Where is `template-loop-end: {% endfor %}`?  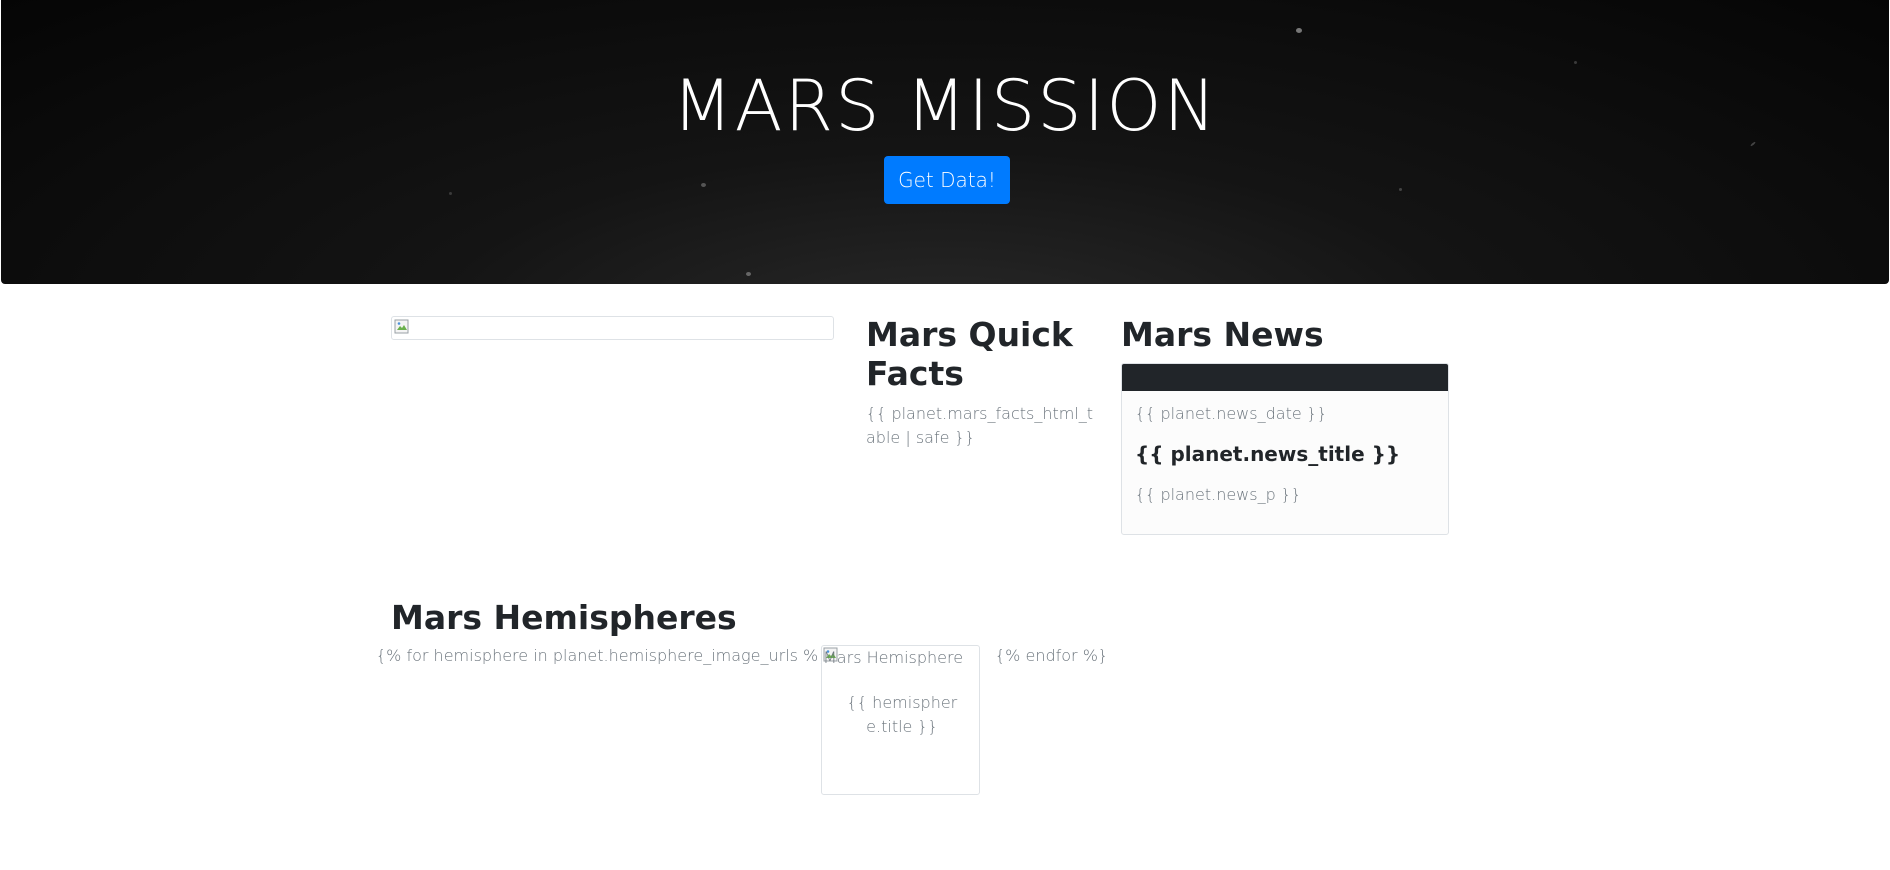 template-loop-end: {% endfor %} is located at coordinates (1052, 655).